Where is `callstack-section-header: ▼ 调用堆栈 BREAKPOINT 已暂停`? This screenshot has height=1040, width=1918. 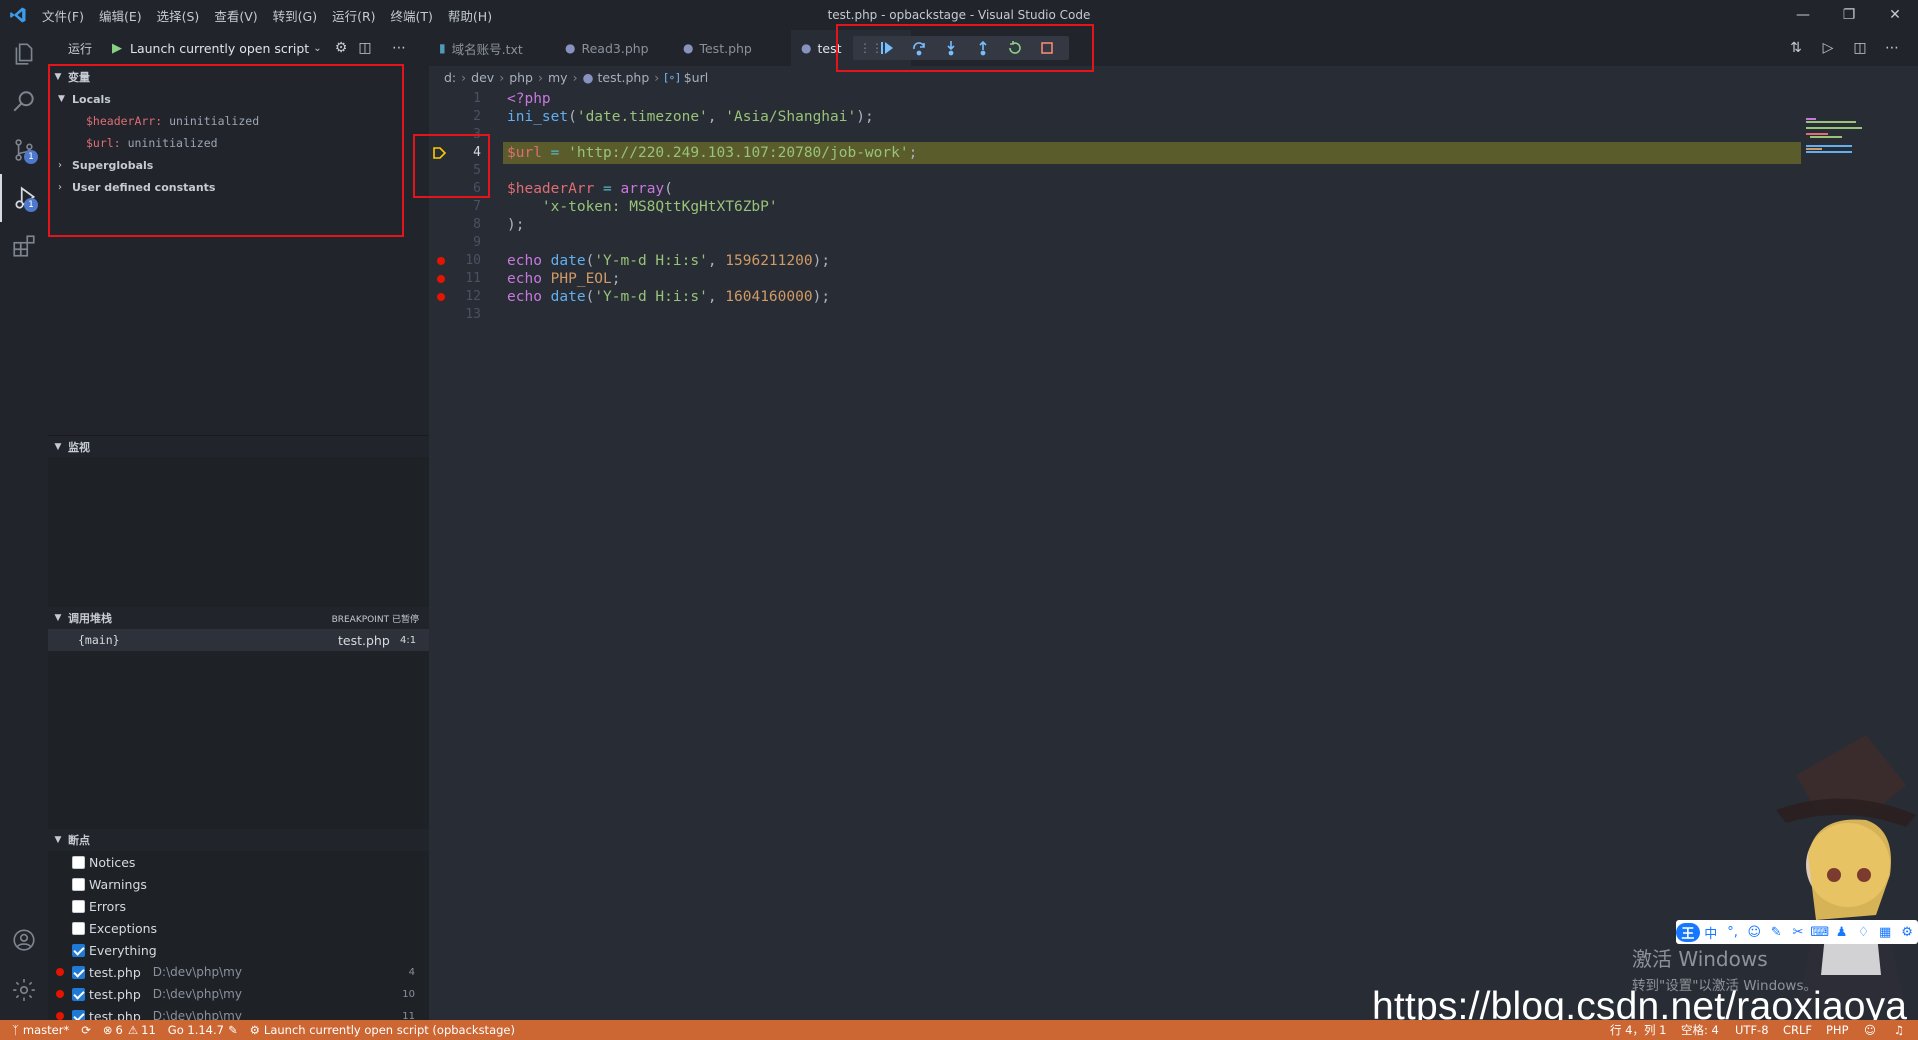
callstack-section-header: ▼ 调用堆栈 BREAKPOINT 已暂停 is located at coordinates (238, 618).